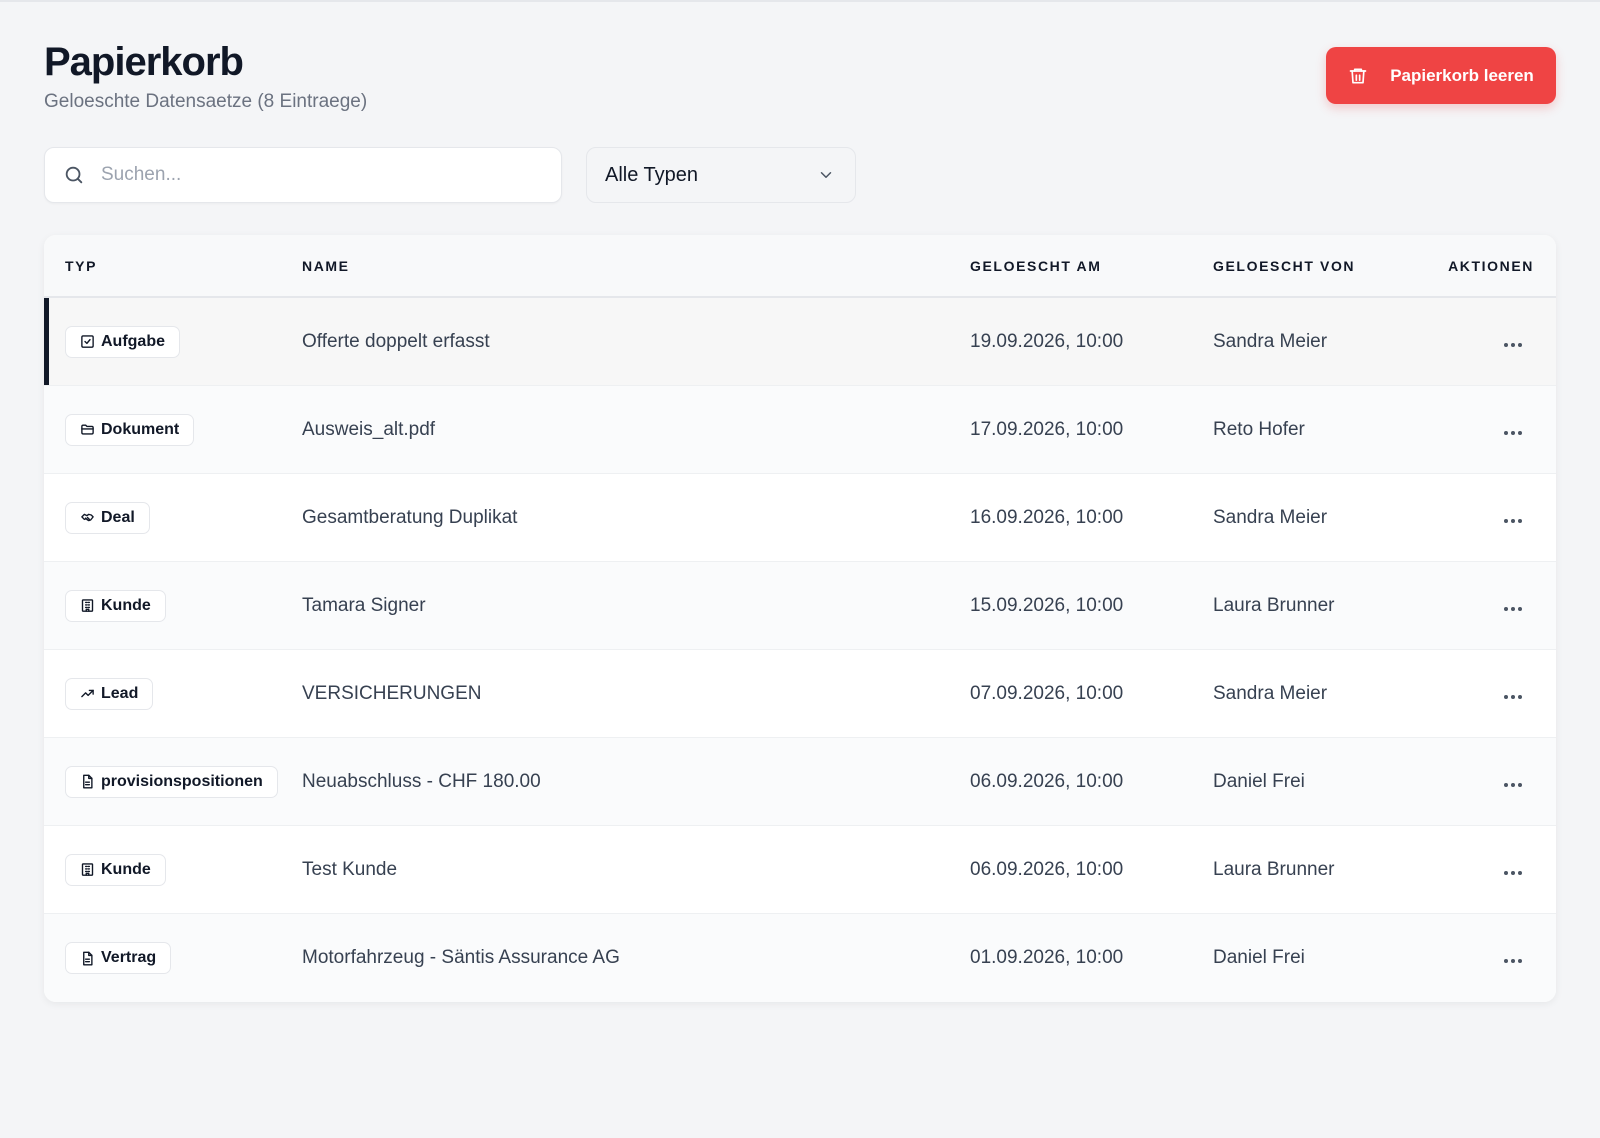 This screenshot has height=1138, width=1600. Describe the element at coordinates (173, 517) in the screenshot. I see `row-type-cell: Deal` at that location.